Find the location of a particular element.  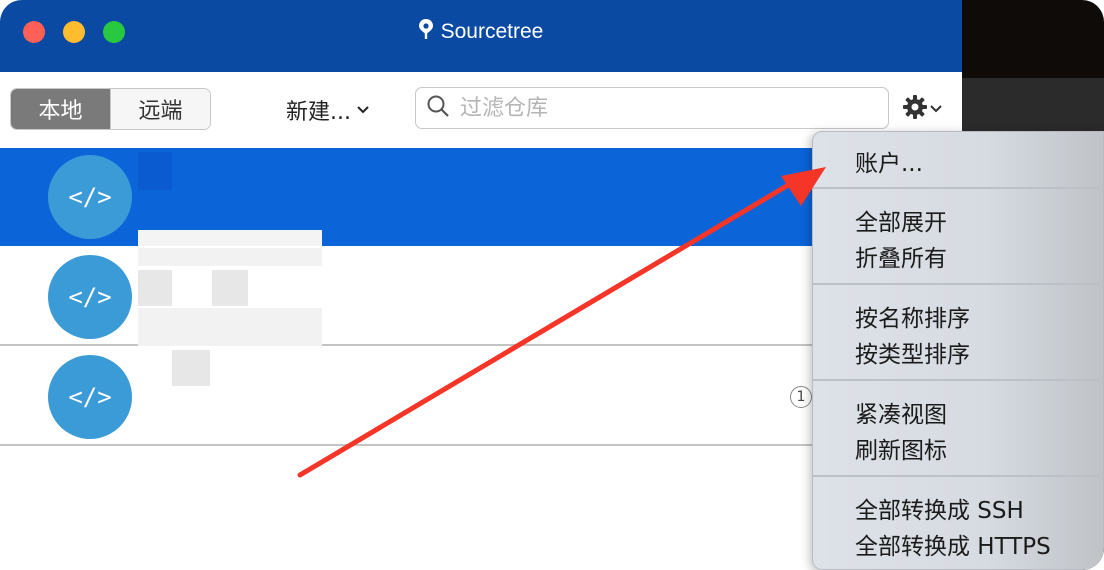

settings-menu-button is located at coordinates (922, 109).